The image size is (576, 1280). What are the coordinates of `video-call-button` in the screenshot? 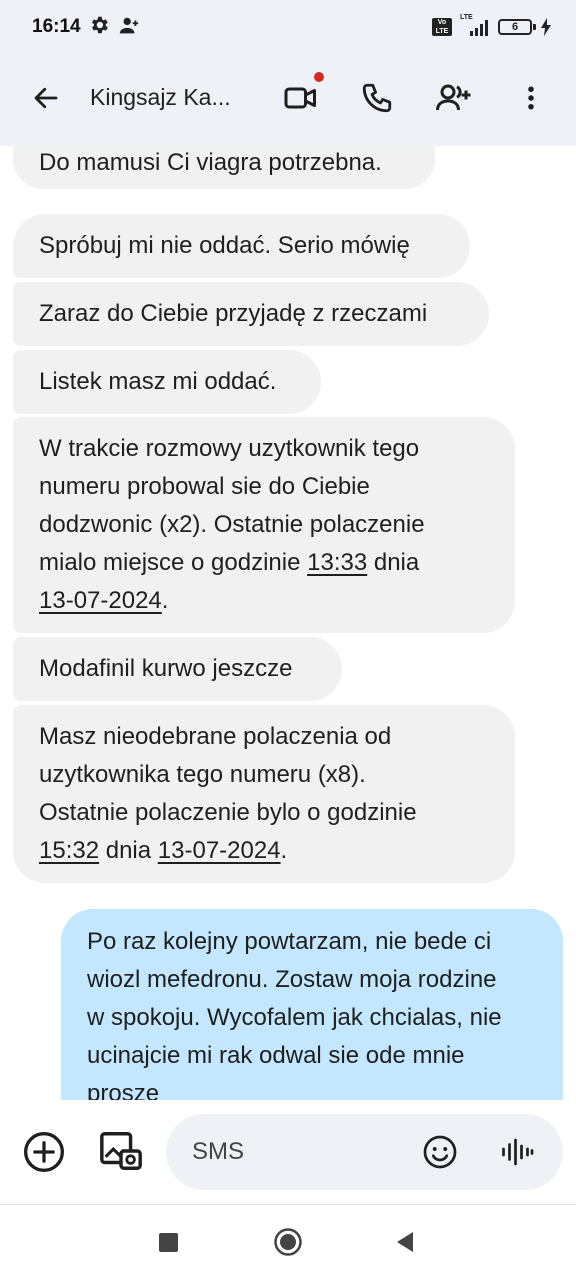 It's located at (301, 98).